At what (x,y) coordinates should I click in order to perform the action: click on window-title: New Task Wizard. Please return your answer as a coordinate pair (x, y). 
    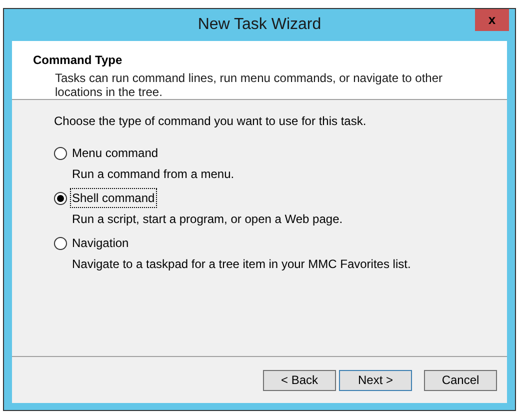
    Looking at the image, I should click on (260, 25).